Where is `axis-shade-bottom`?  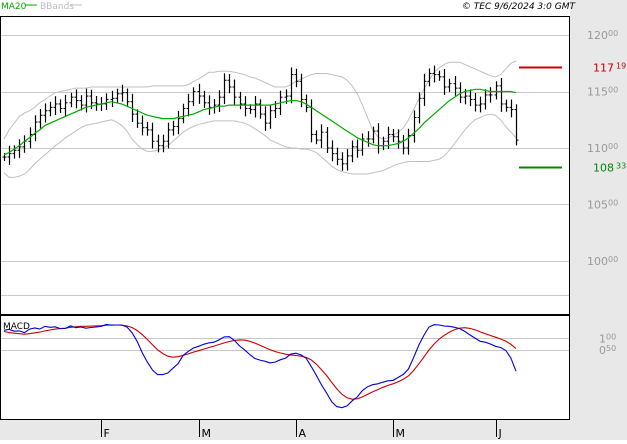 axis-shade-bottom is located at coordinates (313, 430).